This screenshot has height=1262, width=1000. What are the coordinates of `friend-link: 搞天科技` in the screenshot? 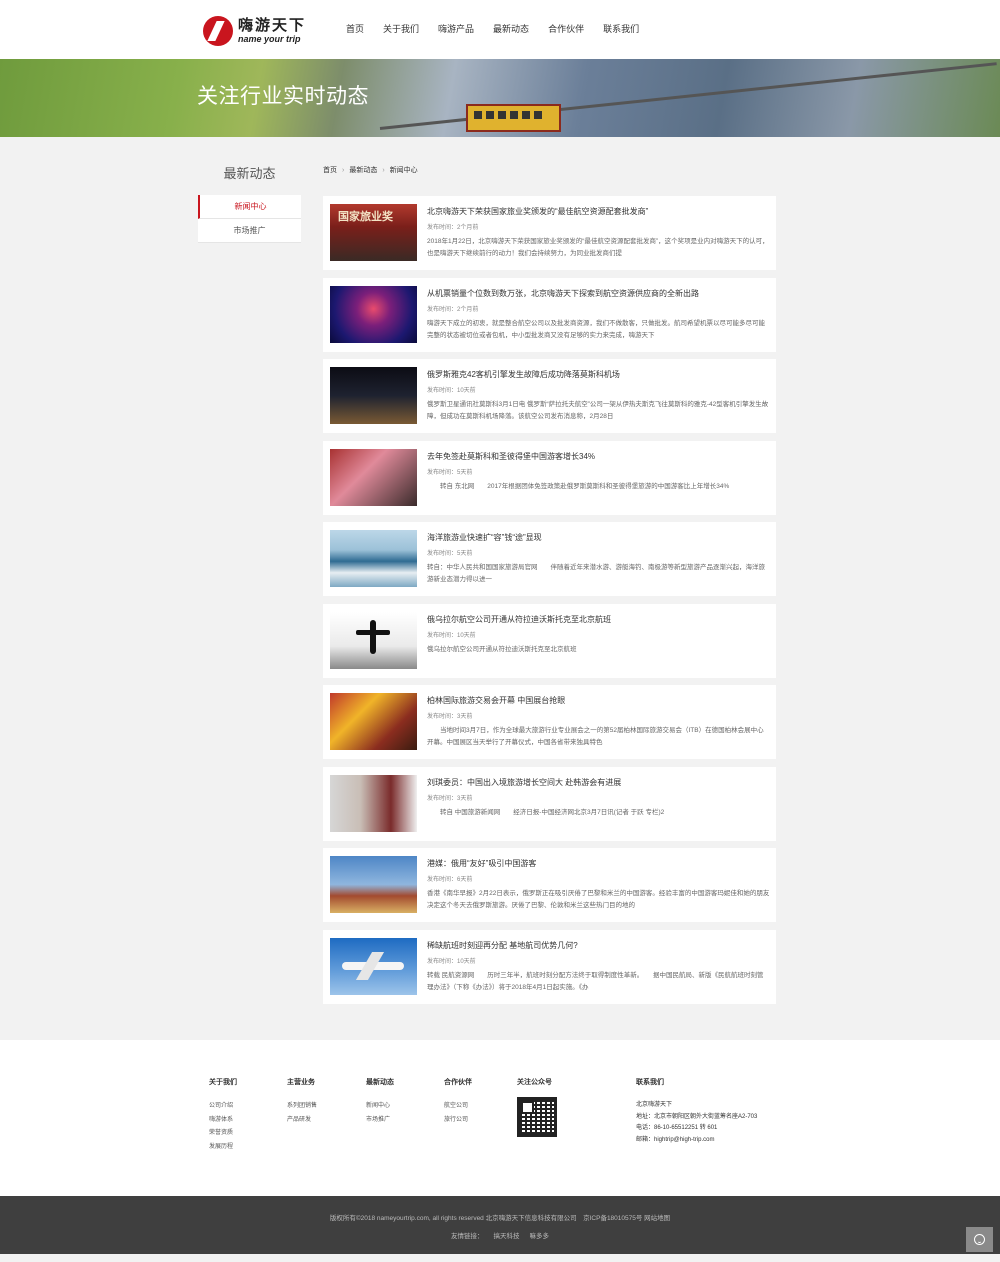 It's located at (507, 1236).